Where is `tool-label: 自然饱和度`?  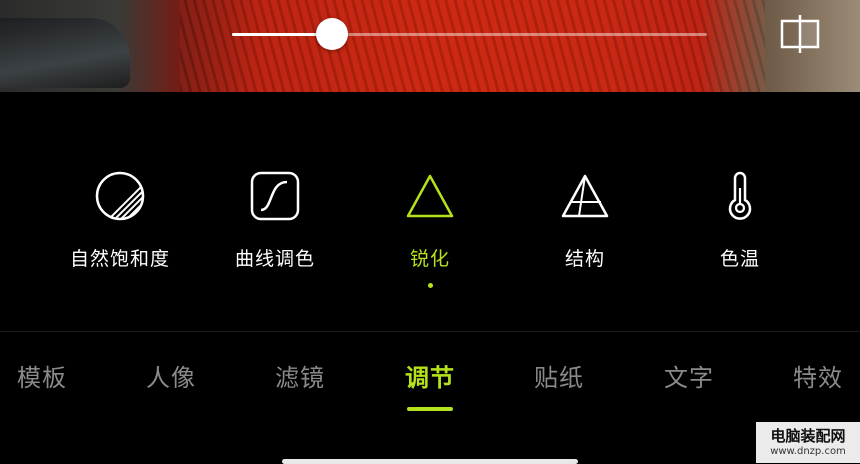 tool-label: 自然饱和度 is located at coordinates (119, 259).